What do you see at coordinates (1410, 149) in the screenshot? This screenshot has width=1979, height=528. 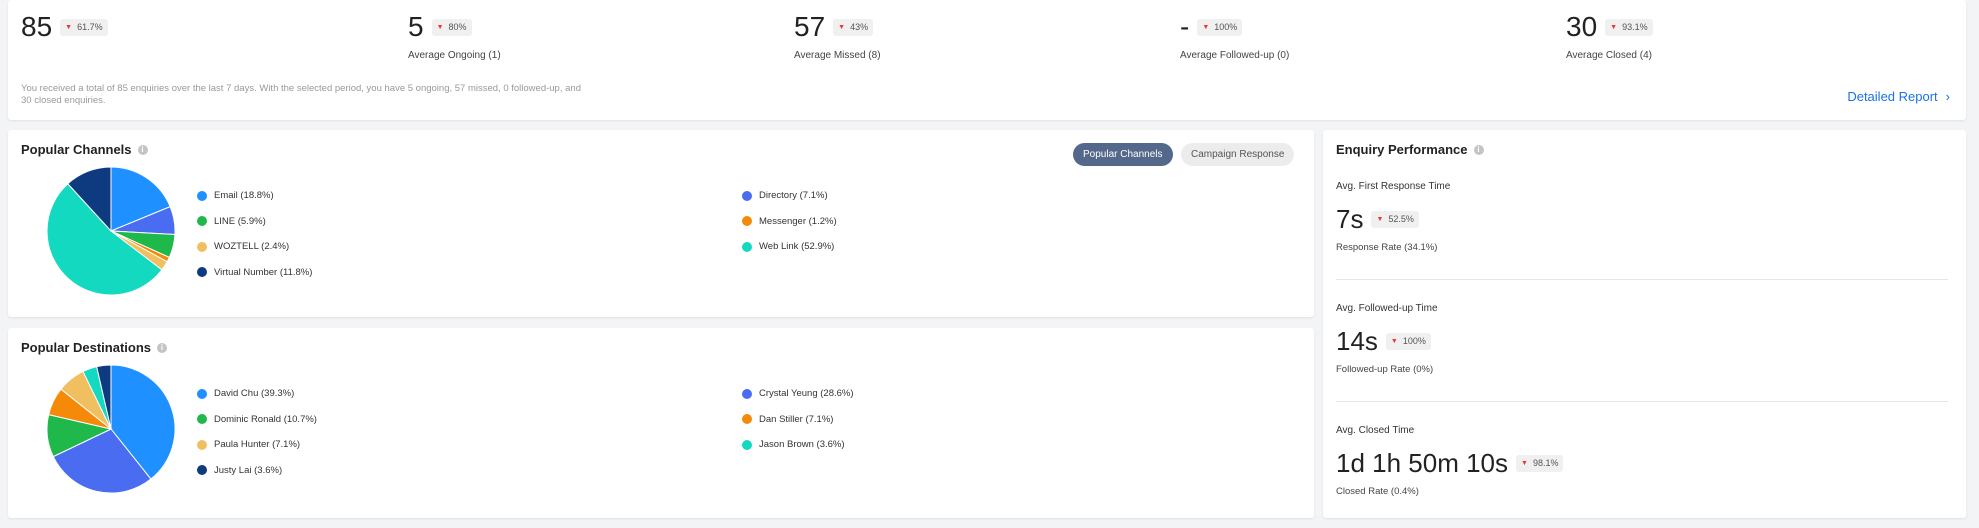 I see `card-title: Enquiry Performance i` at bounding box center [1410, 149].